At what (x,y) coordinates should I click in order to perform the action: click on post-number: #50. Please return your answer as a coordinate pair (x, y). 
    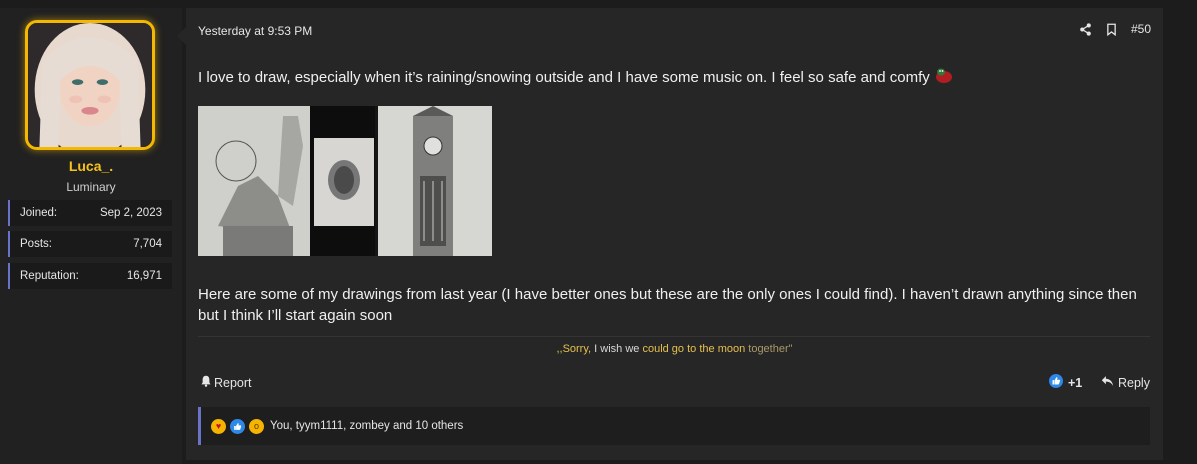
    Looking at the image, I should click on (1141, 29).